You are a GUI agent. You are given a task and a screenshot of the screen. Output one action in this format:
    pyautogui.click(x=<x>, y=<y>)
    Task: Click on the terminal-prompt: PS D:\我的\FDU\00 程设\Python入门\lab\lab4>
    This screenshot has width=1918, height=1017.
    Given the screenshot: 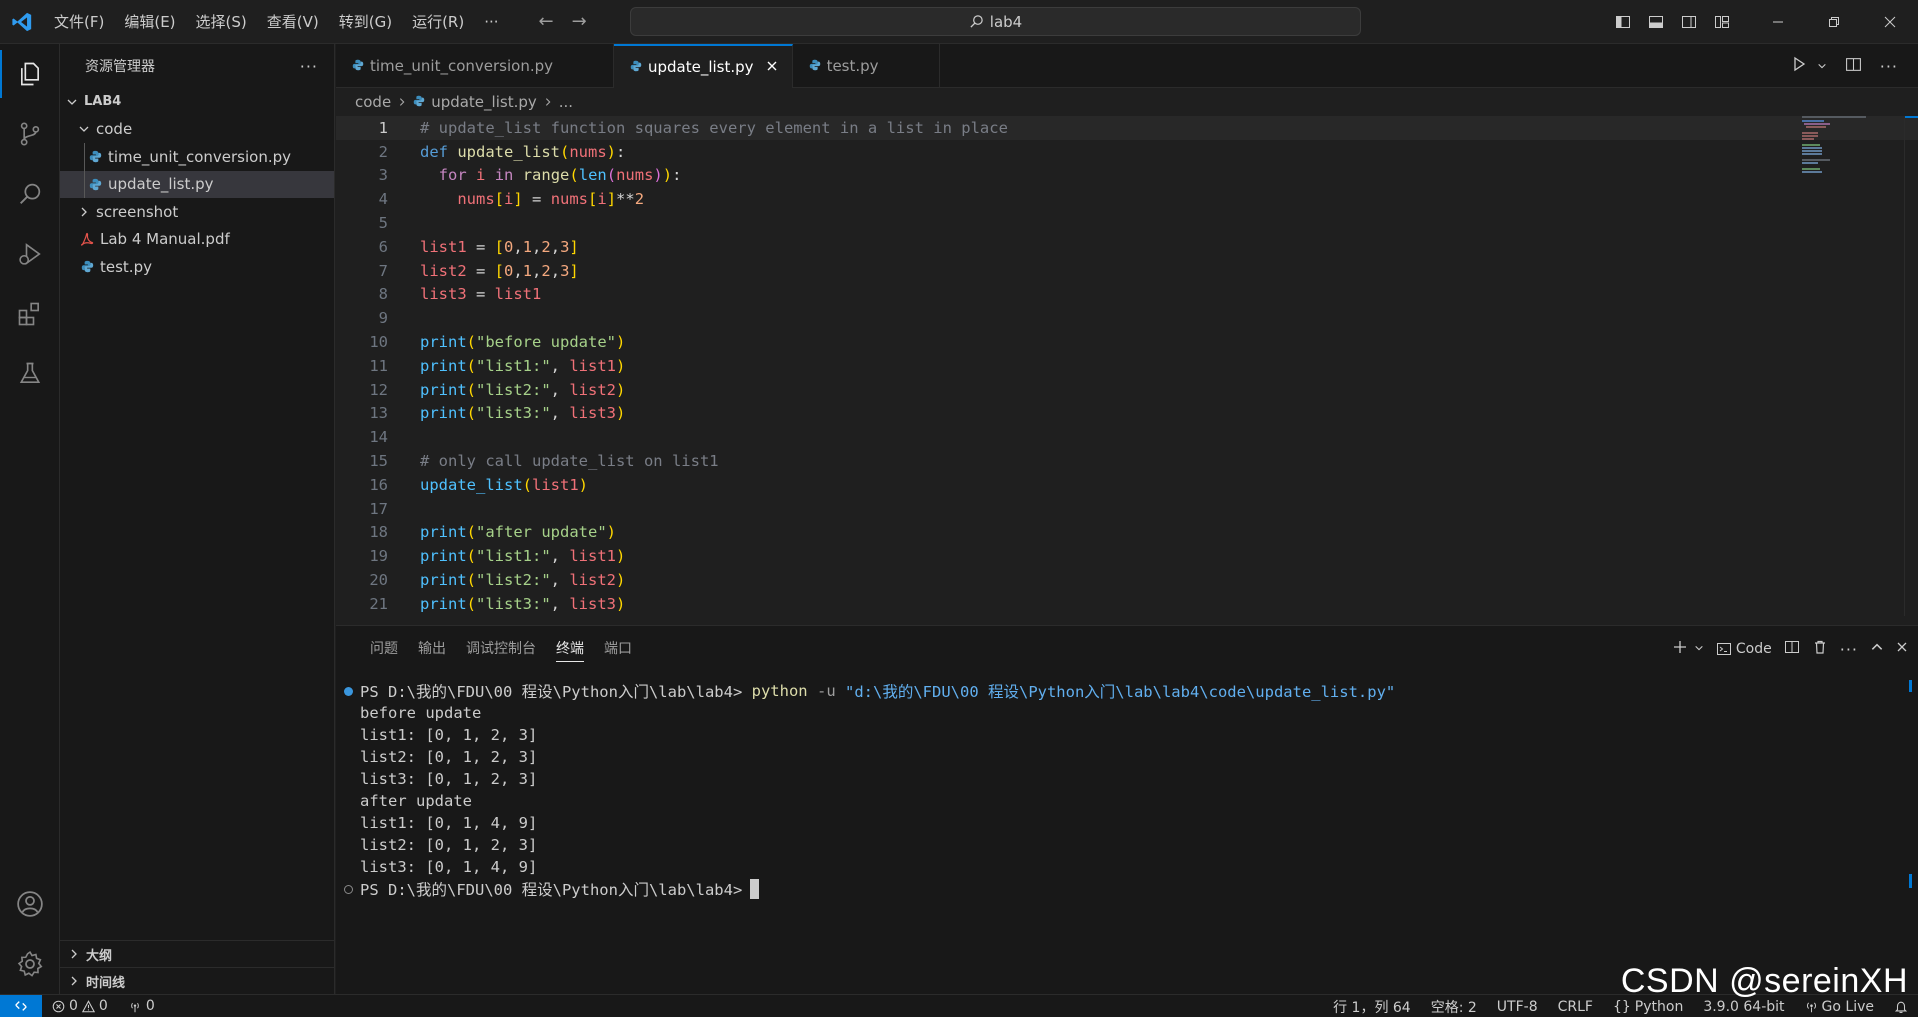 What is the action you would take?
    pyautogui.click(x=551, y=692)
    